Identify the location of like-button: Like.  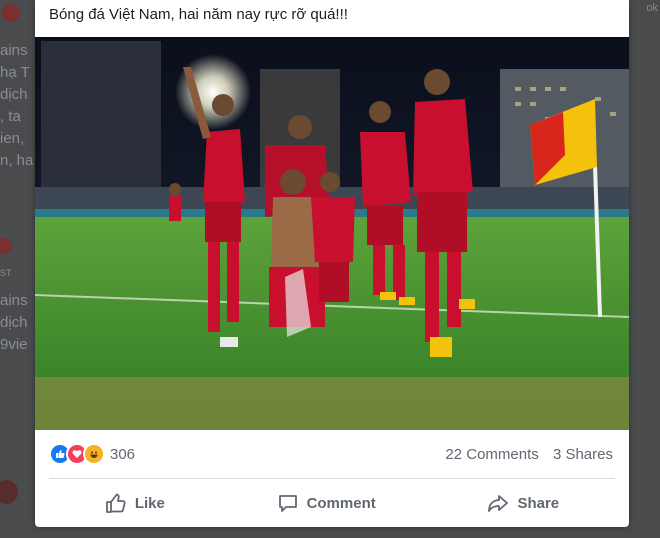
(135, 503).